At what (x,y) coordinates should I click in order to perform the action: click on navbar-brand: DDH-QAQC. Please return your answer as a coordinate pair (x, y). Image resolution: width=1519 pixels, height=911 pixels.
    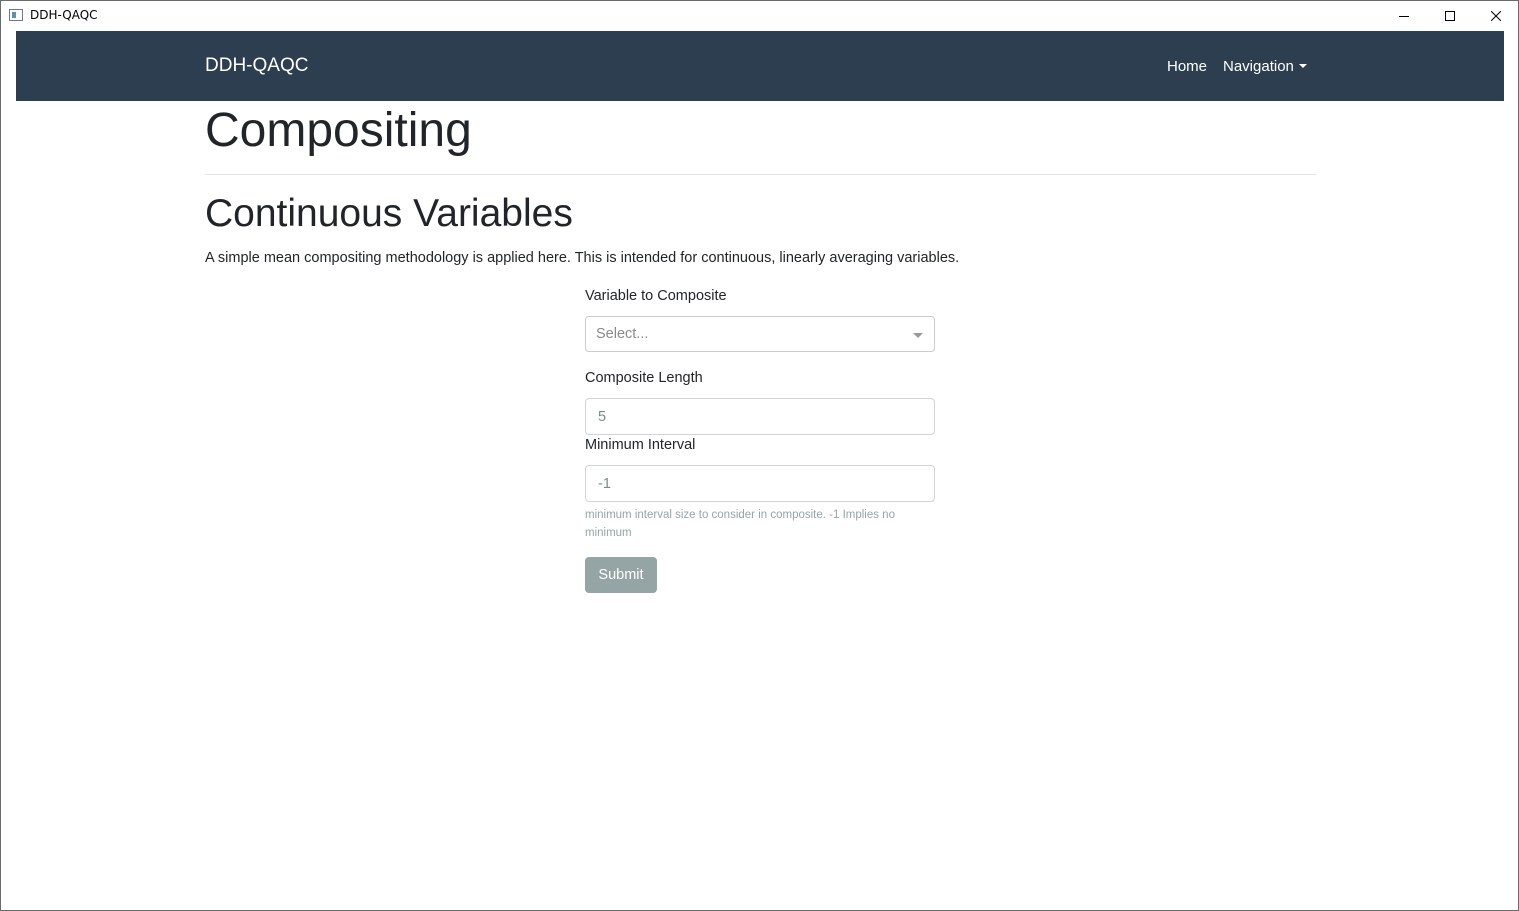
    Looking at the image, I should click on (256, 66).